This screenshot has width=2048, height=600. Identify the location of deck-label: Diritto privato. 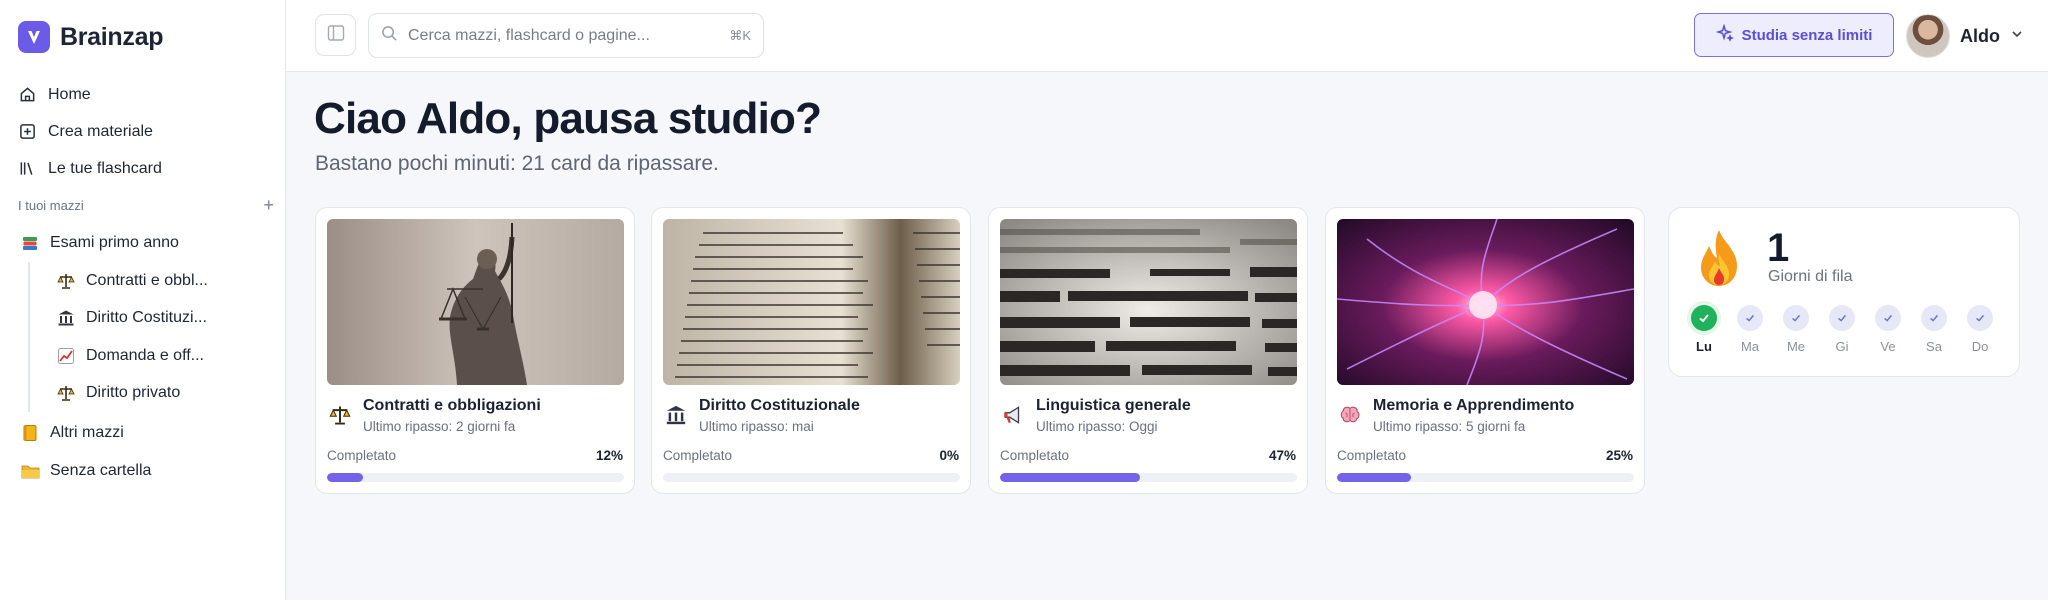
(133, 393).